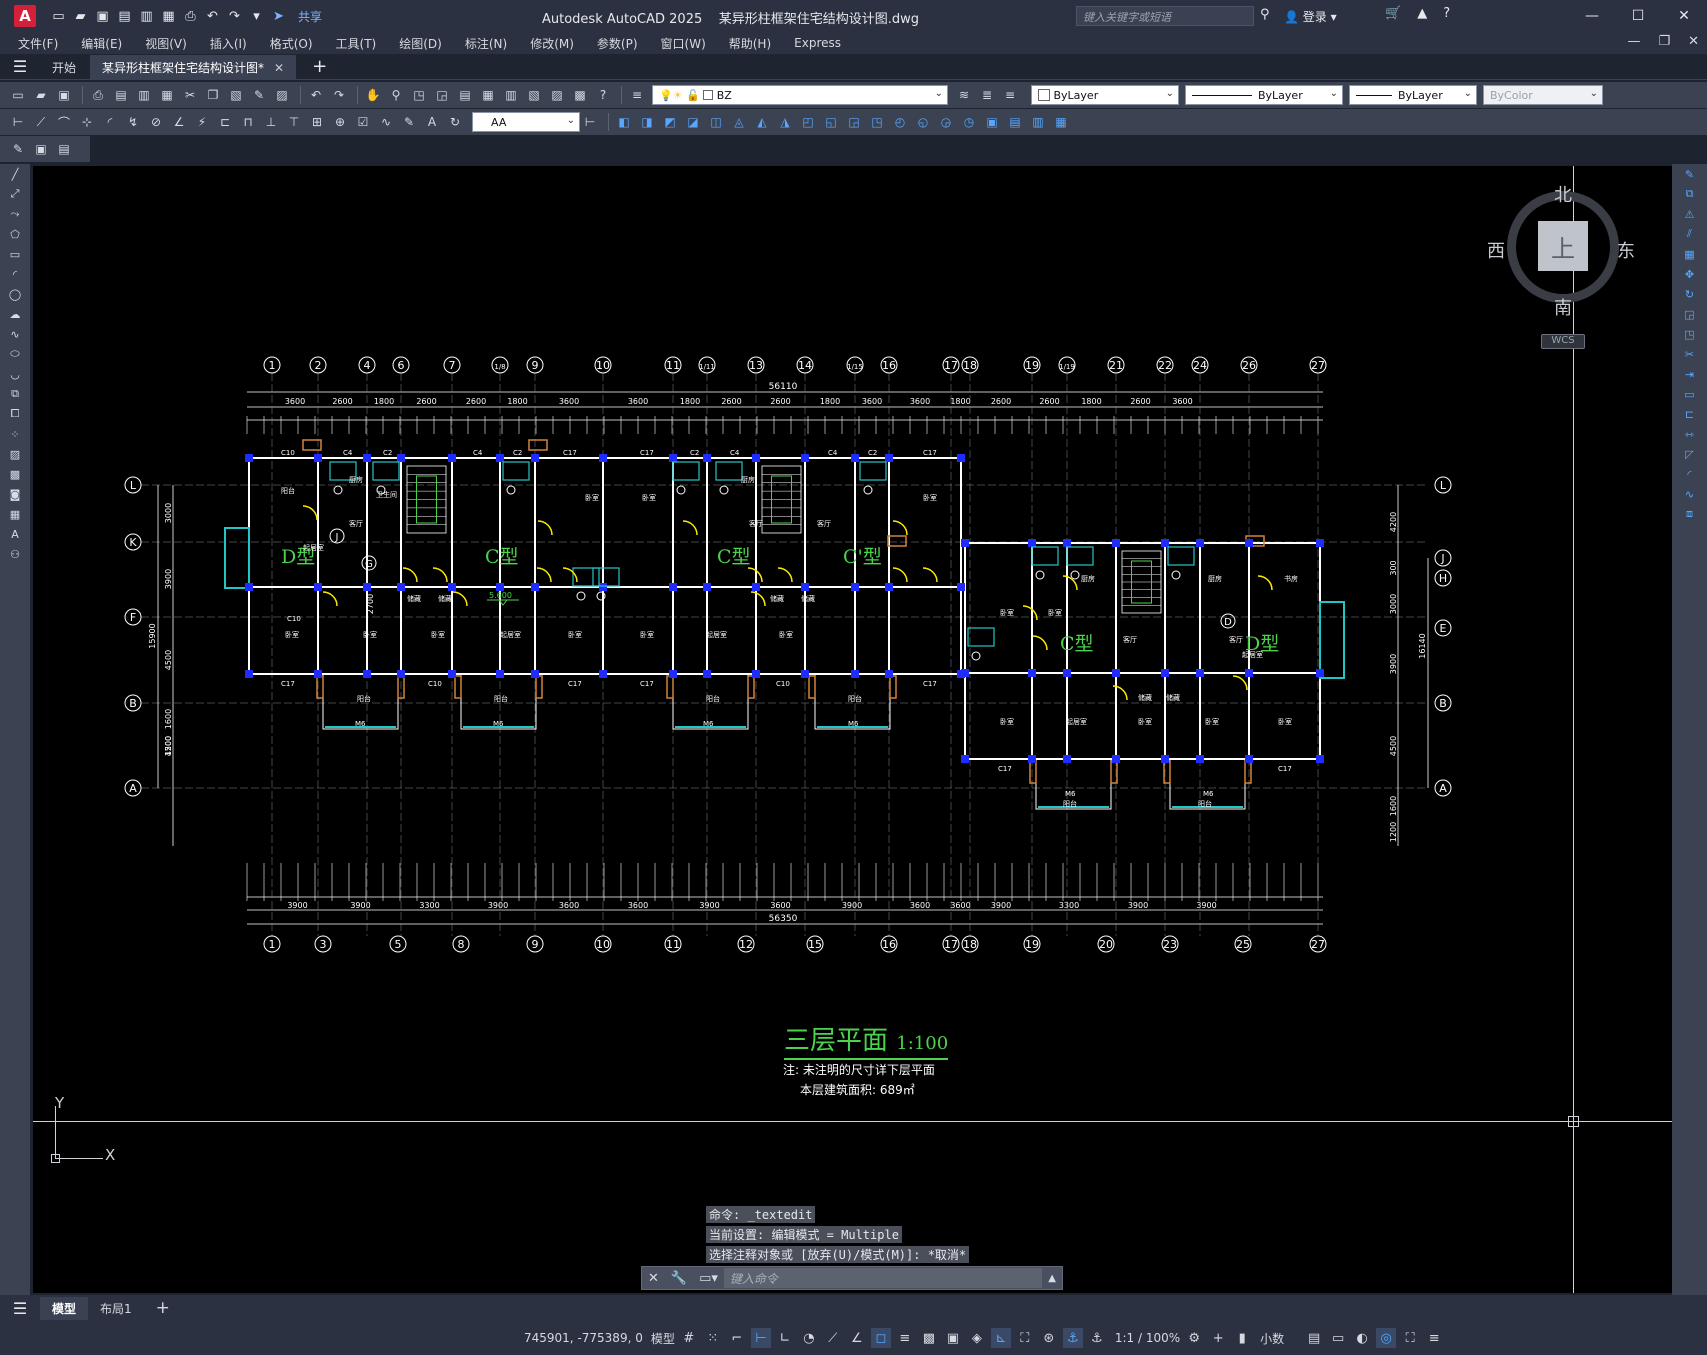 This screenshot has width=1707, height=1355. I want to click on textstyle-dropdown: AA ⌄, so click(526, 122).